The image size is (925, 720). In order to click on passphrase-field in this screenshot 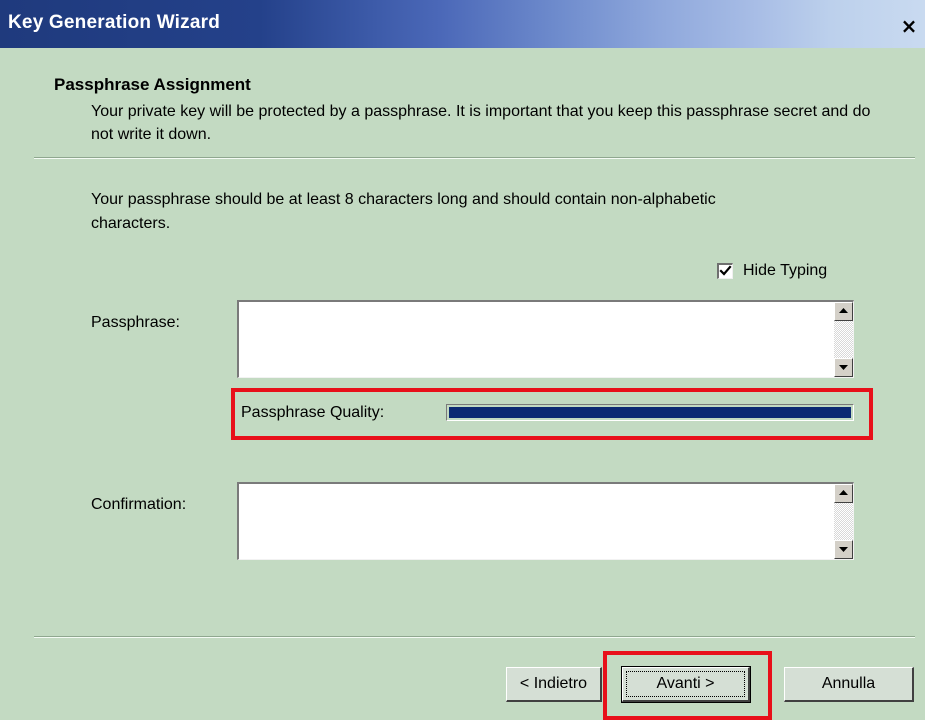, I will do `click(545, 339)`.